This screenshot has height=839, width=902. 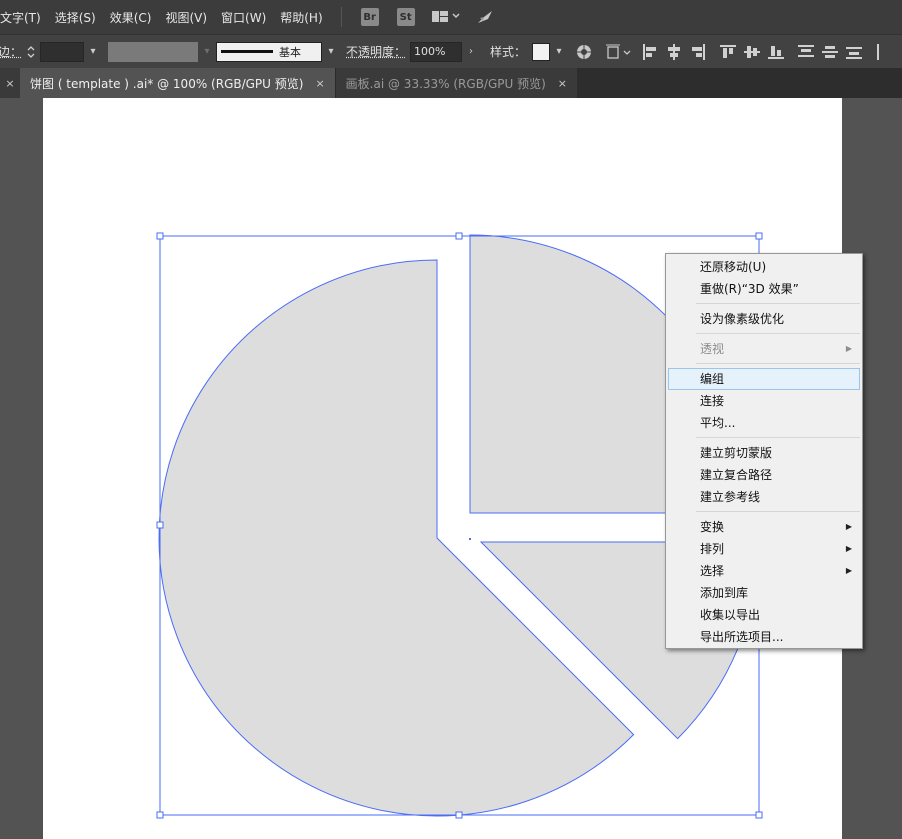 What do you see at coordinates (584, 52) in the screenshot?
I see `recolor-artwork-icon` at bounding box center [584, 52].